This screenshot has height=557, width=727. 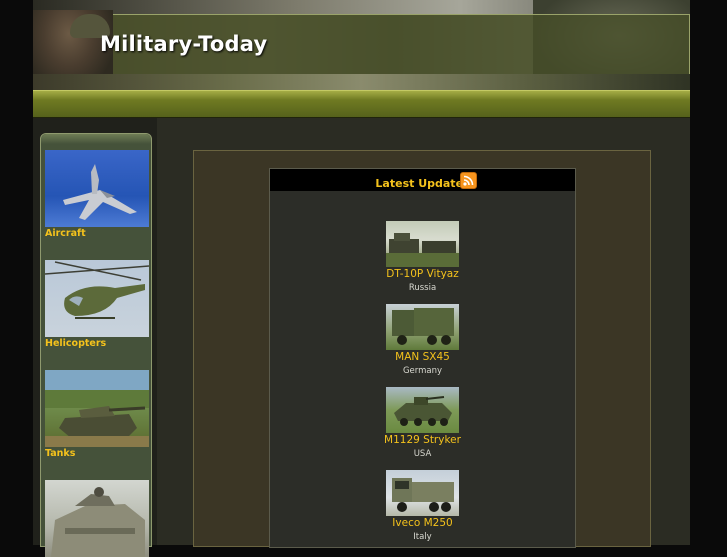 I want to click on tank-image, so click(x=97, y=408).